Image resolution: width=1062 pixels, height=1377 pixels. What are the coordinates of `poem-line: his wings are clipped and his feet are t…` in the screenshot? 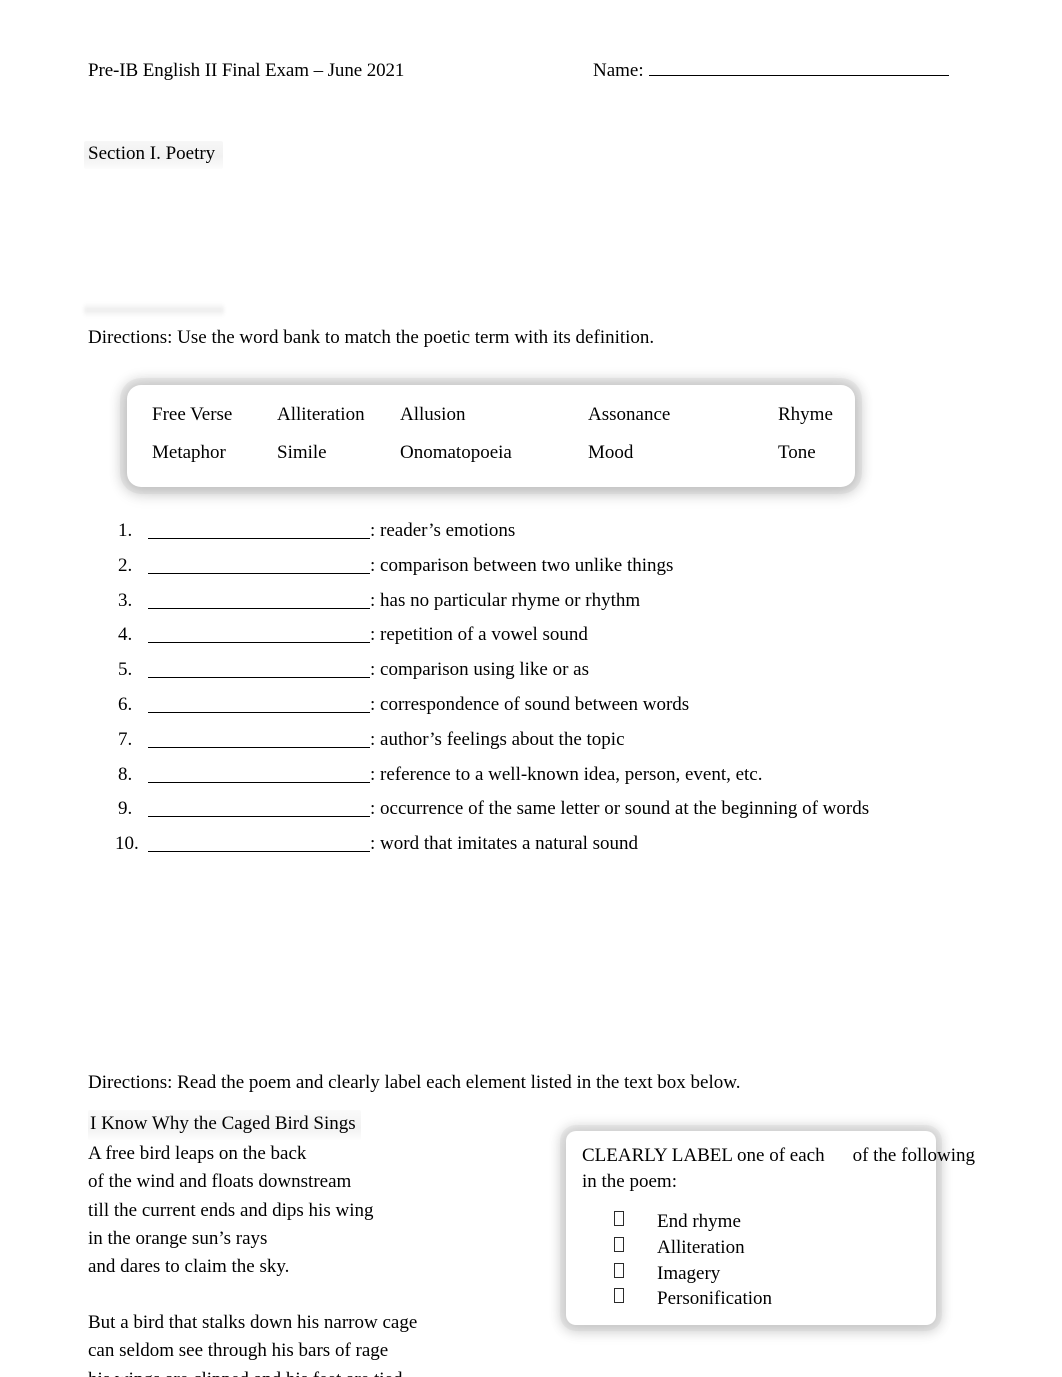 It's located at (318, 1371).